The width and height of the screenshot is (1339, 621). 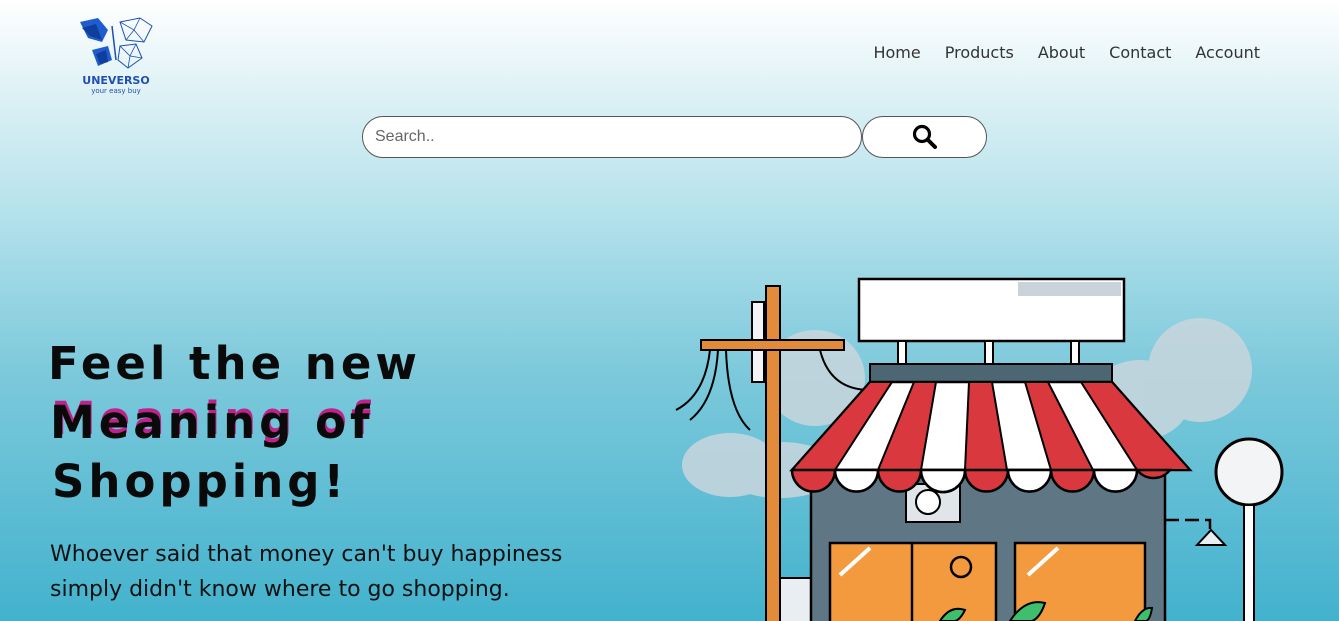 What do you see at coordinates (1227, 53) in the screenshot?
I see `nav-account: Account` at bounding box center [1227, 53].